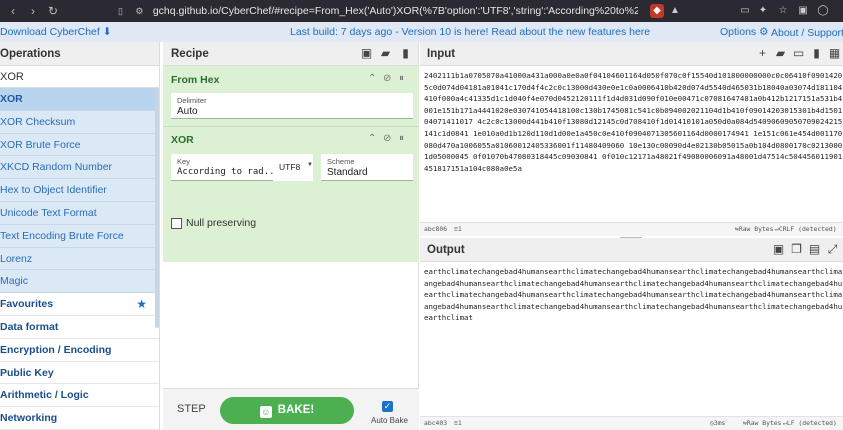  I want to click on about-link: About / Support ❓, so click(807, 32).